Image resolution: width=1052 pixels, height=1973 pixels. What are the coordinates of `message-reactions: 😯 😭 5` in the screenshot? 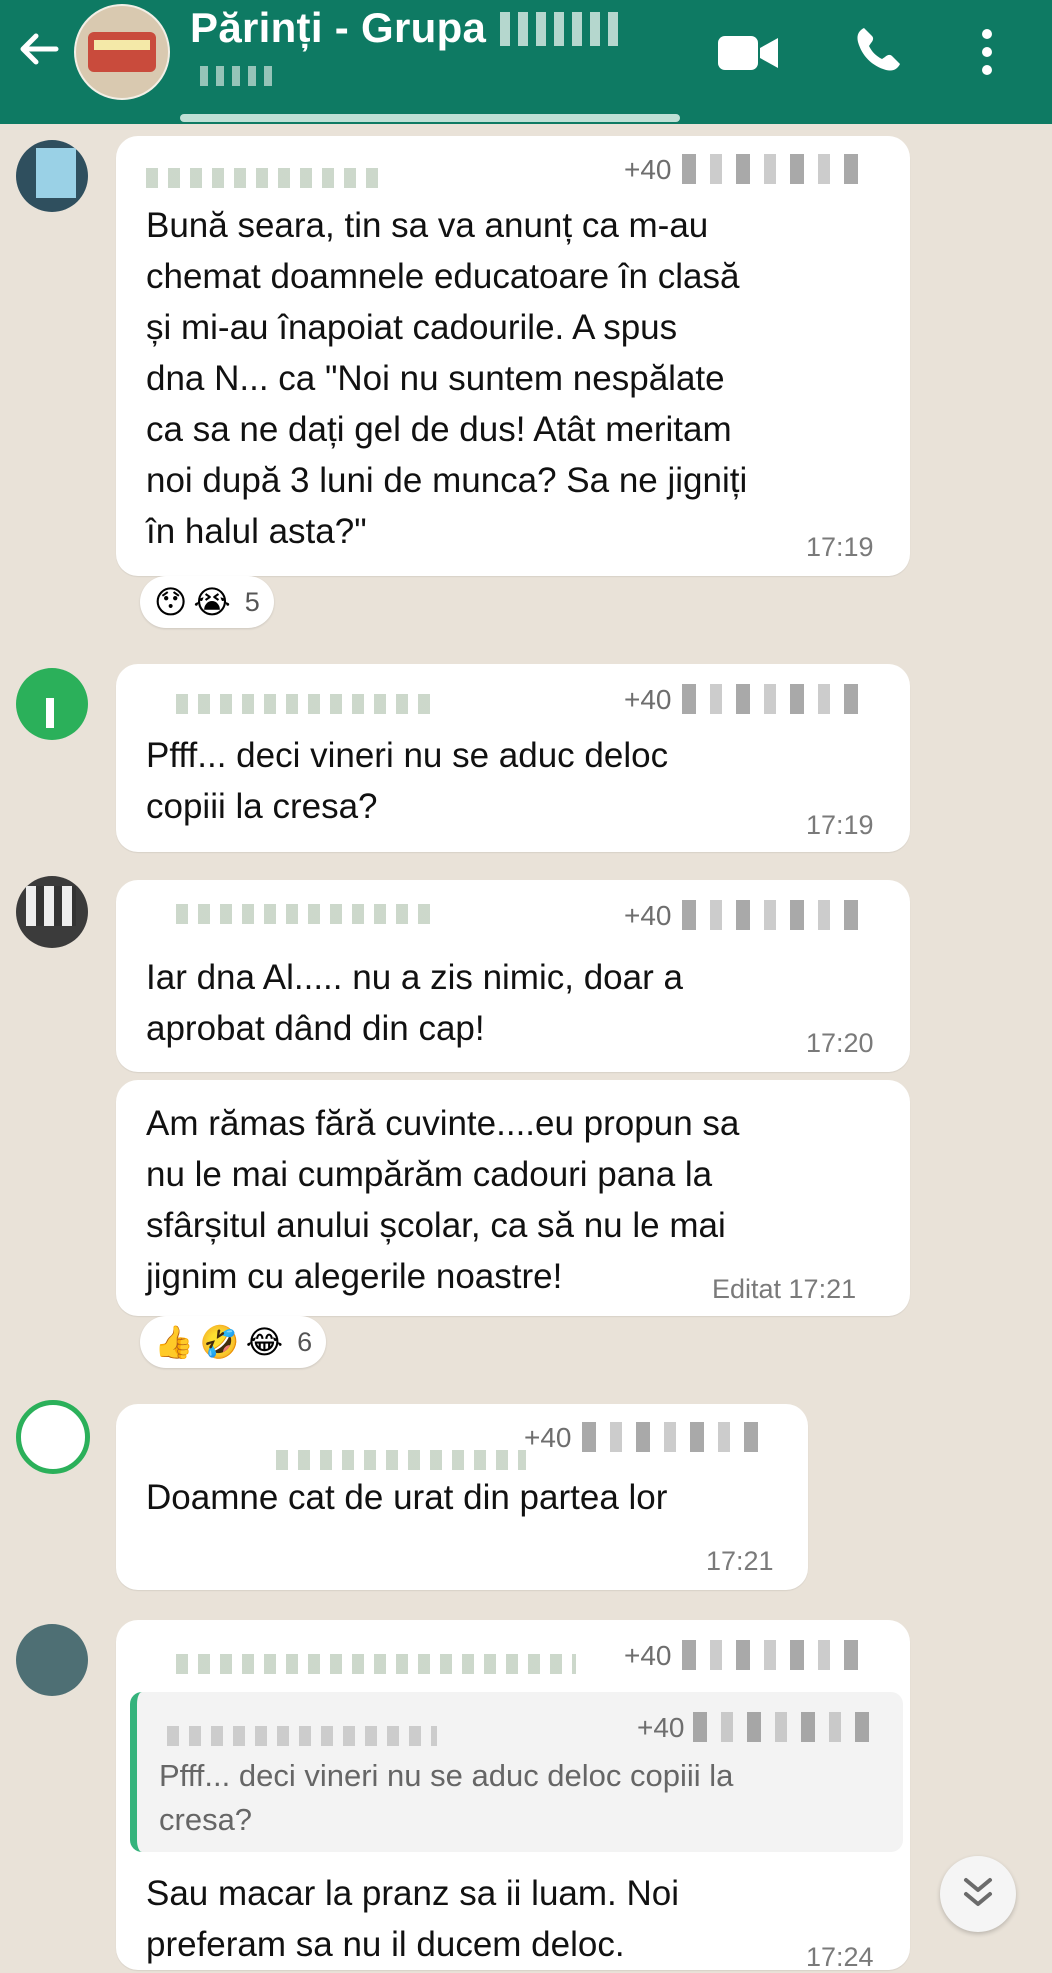 It's located at (207, 602).